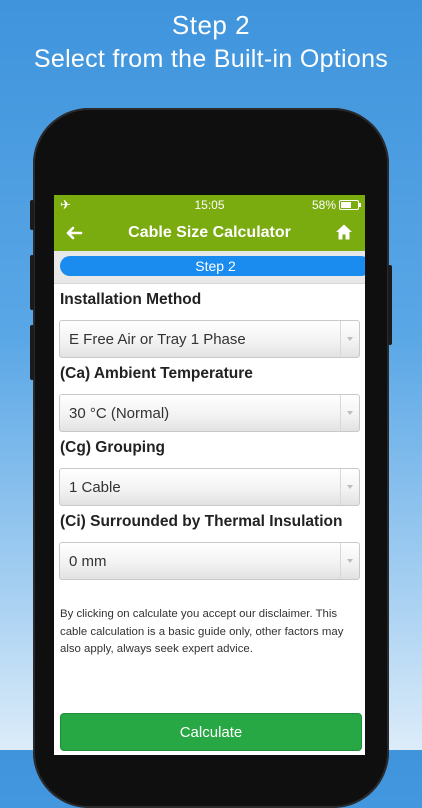 Image resolution: width=422 pixels, height=808 pixels. What do you see at coordinates (88, 561) in the screenshot?
I see `thermal-insulation-value: 0 mm` at bounding box center [88, 561].